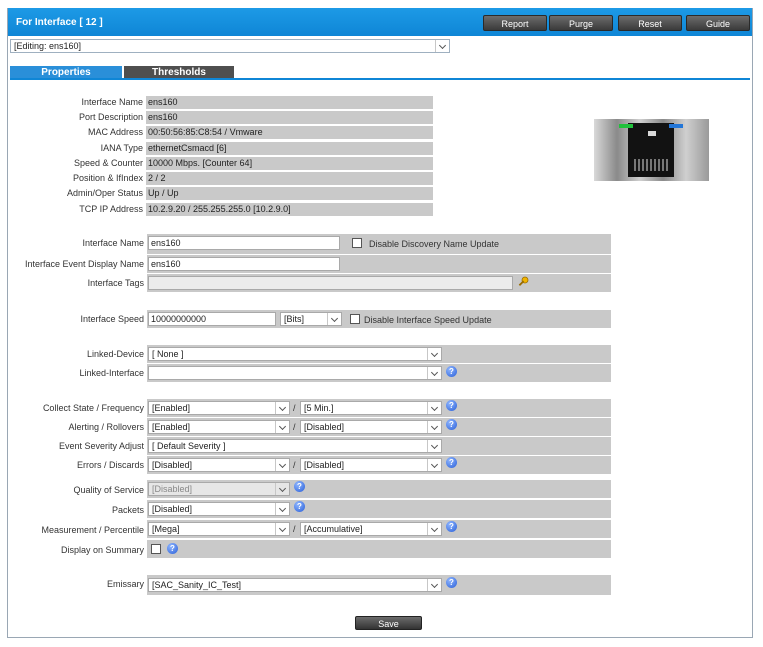 The height and width of the screenshot is (647, 763). I want to click on collect-state-label: Collect State / Frequency, so click(93, 408).